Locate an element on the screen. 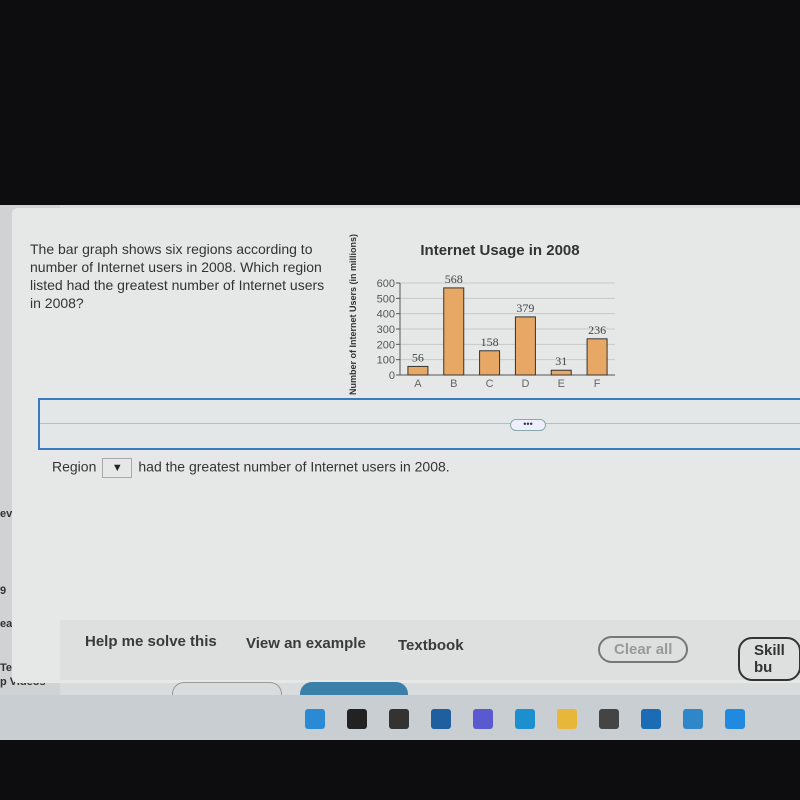 The height and width of the screenshot is (800, 800). view-example-link: View an example is located at coordinates (306, 643).